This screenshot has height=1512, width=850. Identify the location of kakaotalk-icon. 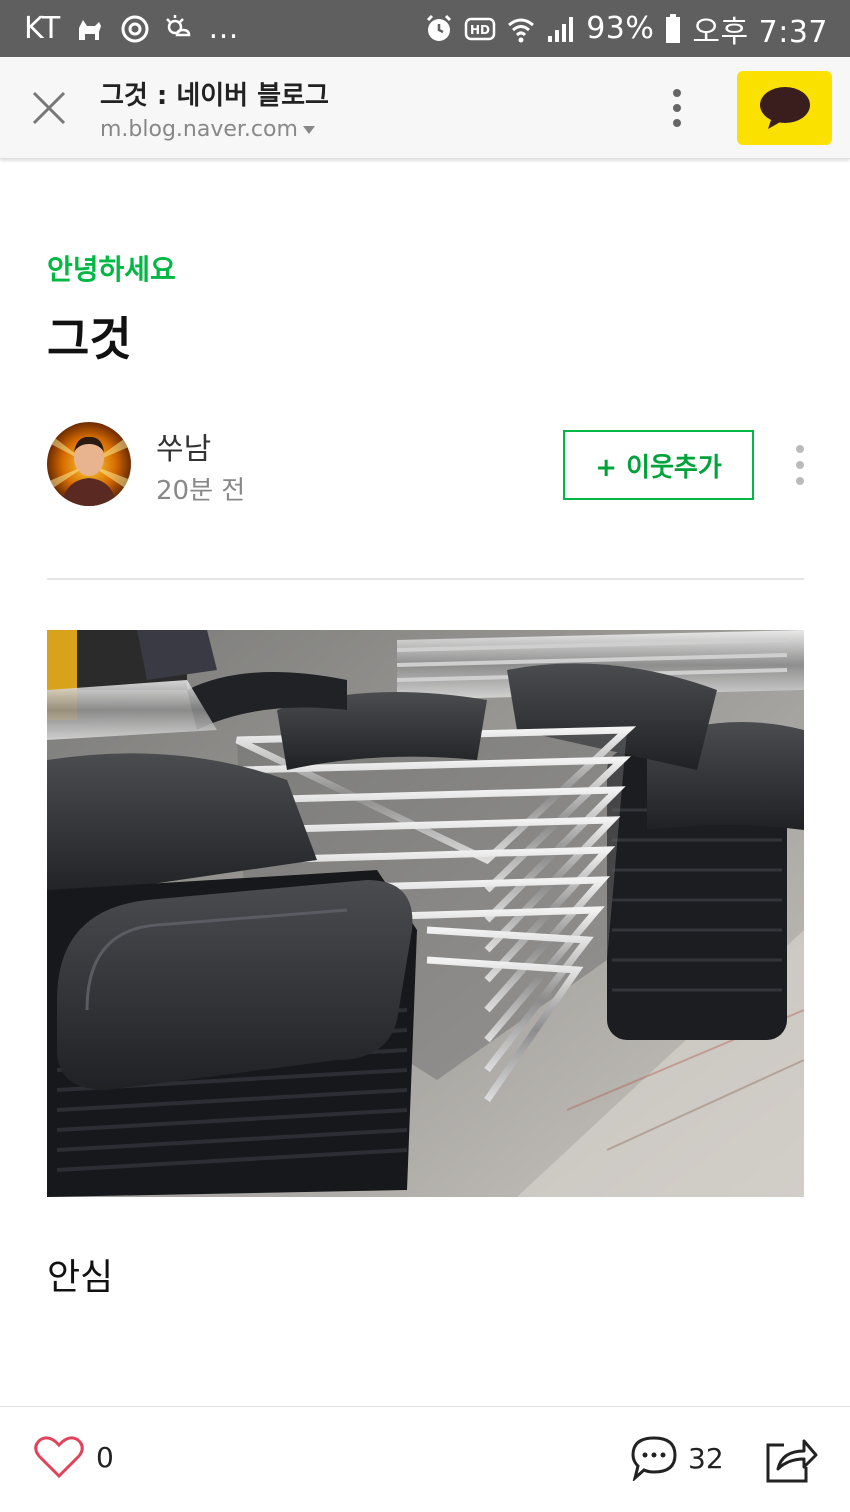
(784, 108).